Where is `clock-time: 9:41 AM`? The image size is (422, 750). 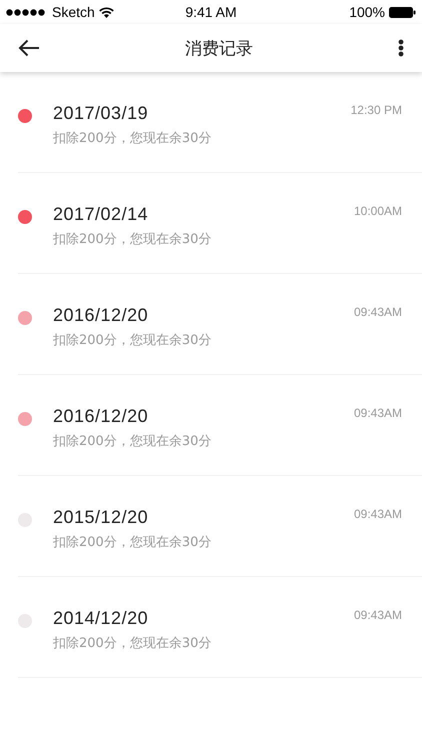
clock-time: 9:41 AM is located at coordinates (211, 12).